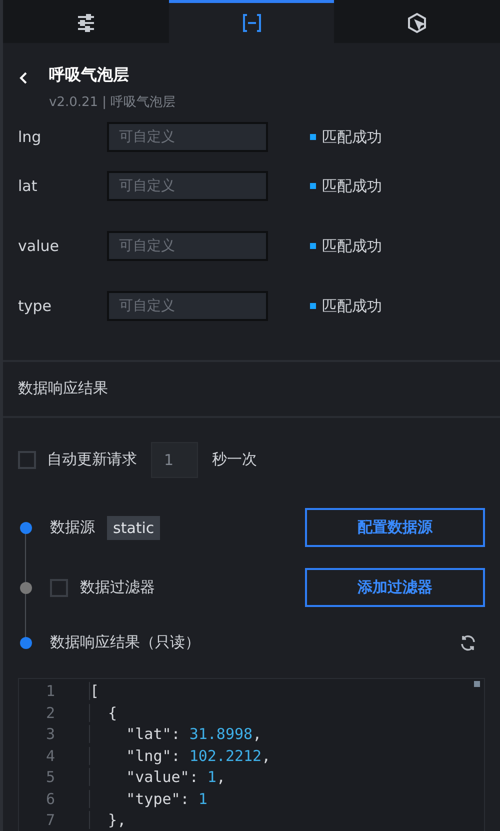  Describe the element at coordinates (49, 820) in the screenshot. I see `line-number: 7` at that location.